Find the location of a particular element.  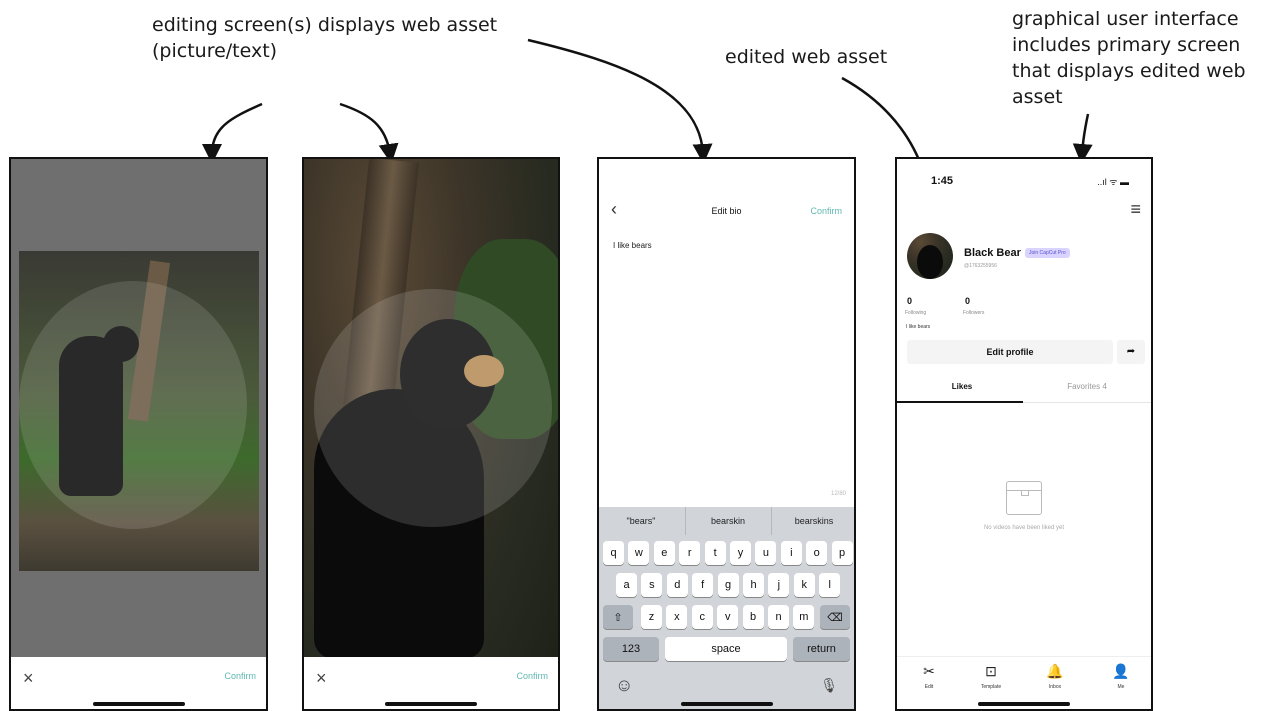

key-h: h is located at coordinates (753, 585).